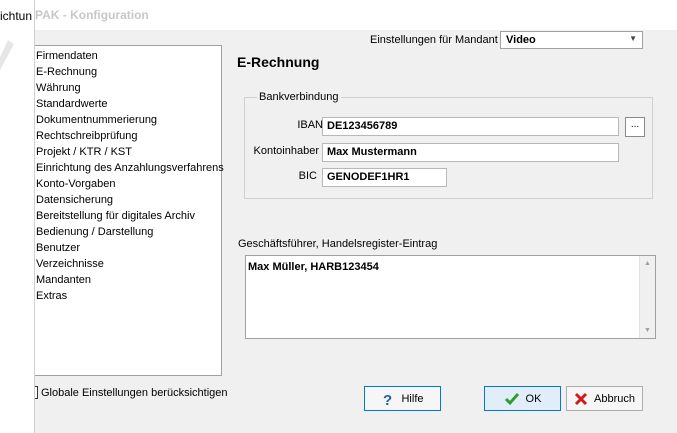  What do you see at coordinates (128, 280) in the screenshot?
I see `nav-item: Mandanten` at bounding box center [128, 280].